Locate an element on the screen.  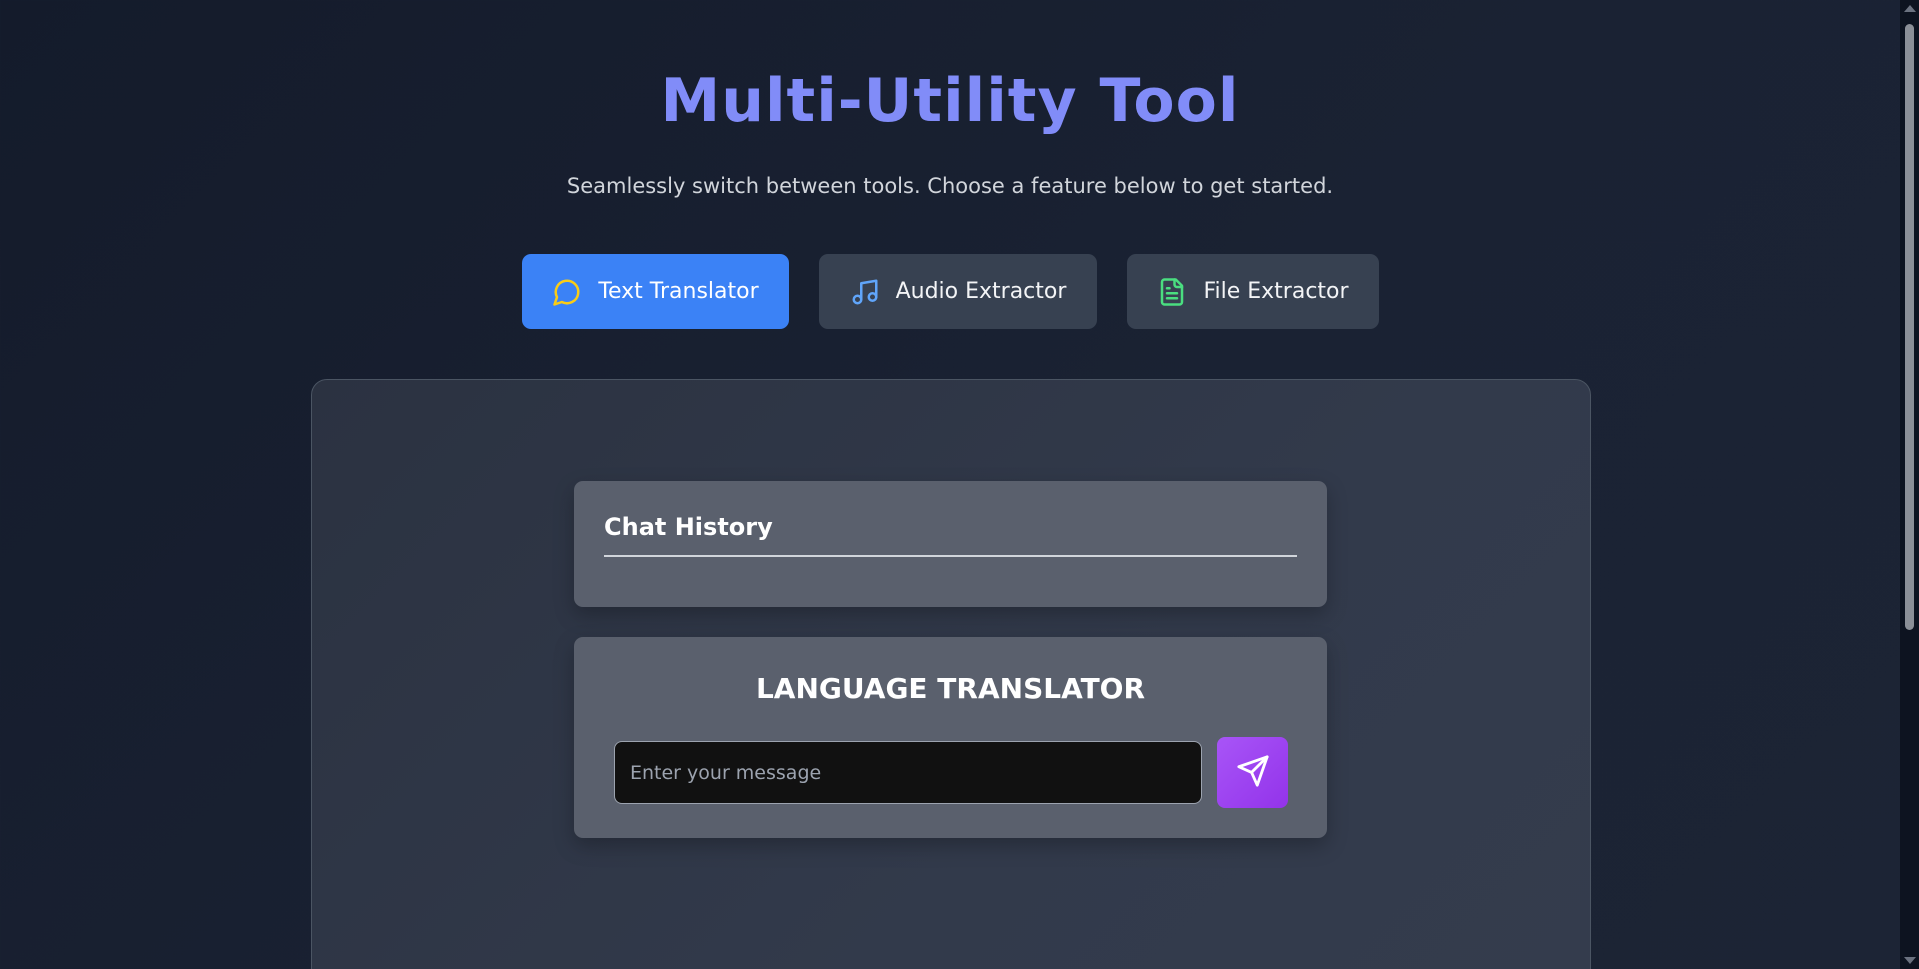
tab-label: Text Translator is located at coordinates (678, 291).